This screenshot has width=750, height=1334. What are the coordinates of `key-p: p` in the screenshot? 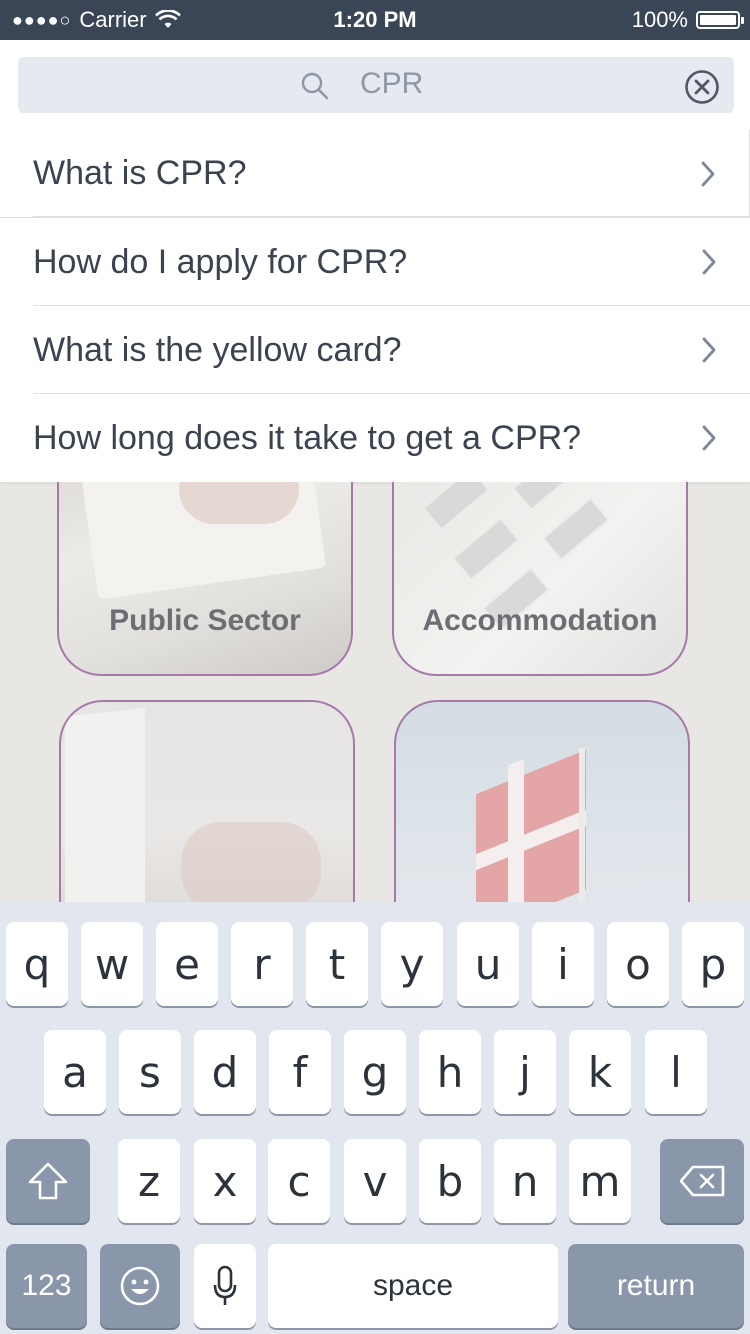 It's located at (713, 964).